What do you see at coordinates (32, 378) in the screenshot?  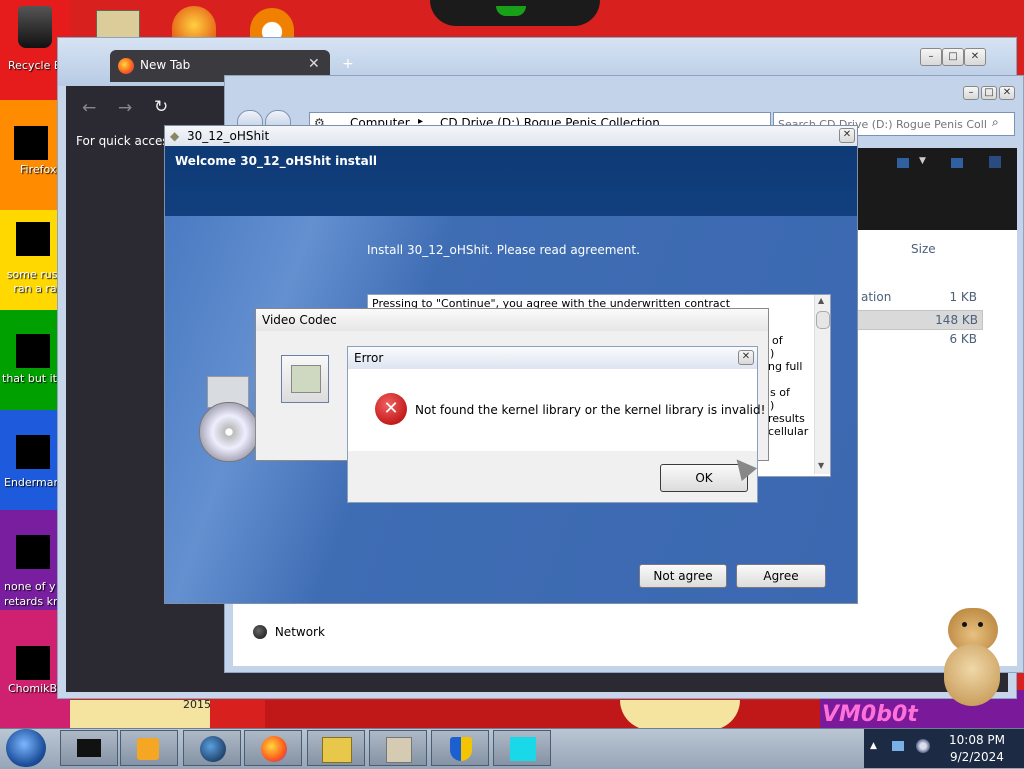 I see `desktop-icon-label: that but its` at bounding box center [32, 378].